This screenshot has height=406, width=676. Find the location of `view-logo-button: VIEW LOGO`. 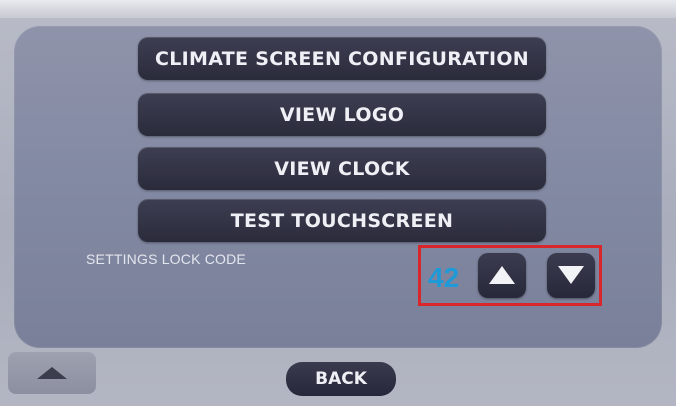

view-logo-button: VIEW LOGO is located at coordinates (342, 114).